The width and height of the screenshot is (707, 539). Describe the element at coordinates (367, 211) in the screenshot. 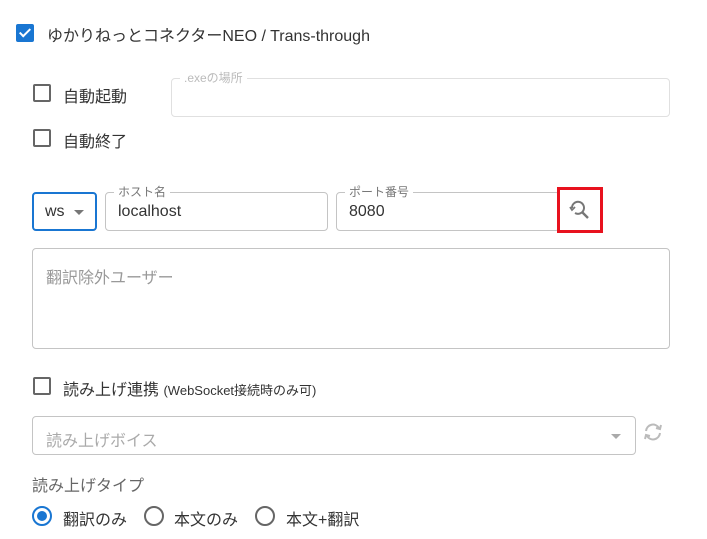

I see `port-value: 8080` at that location.